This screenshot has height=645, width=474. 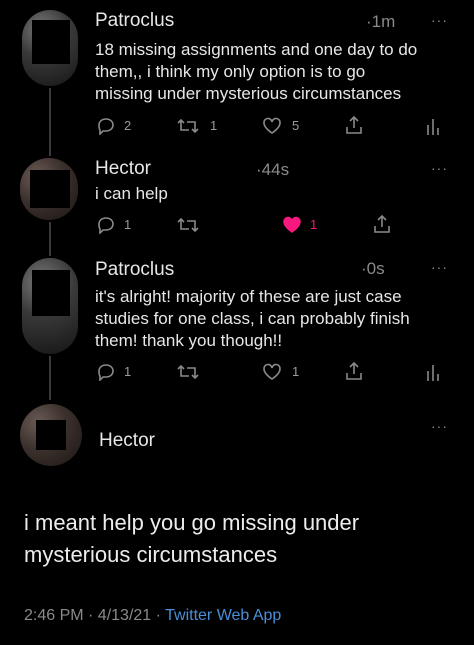 What do you see at coordinates (131, 193) in the screenshot?
I see `tweet-text-line: i can help` at bounding box center [131, 193].